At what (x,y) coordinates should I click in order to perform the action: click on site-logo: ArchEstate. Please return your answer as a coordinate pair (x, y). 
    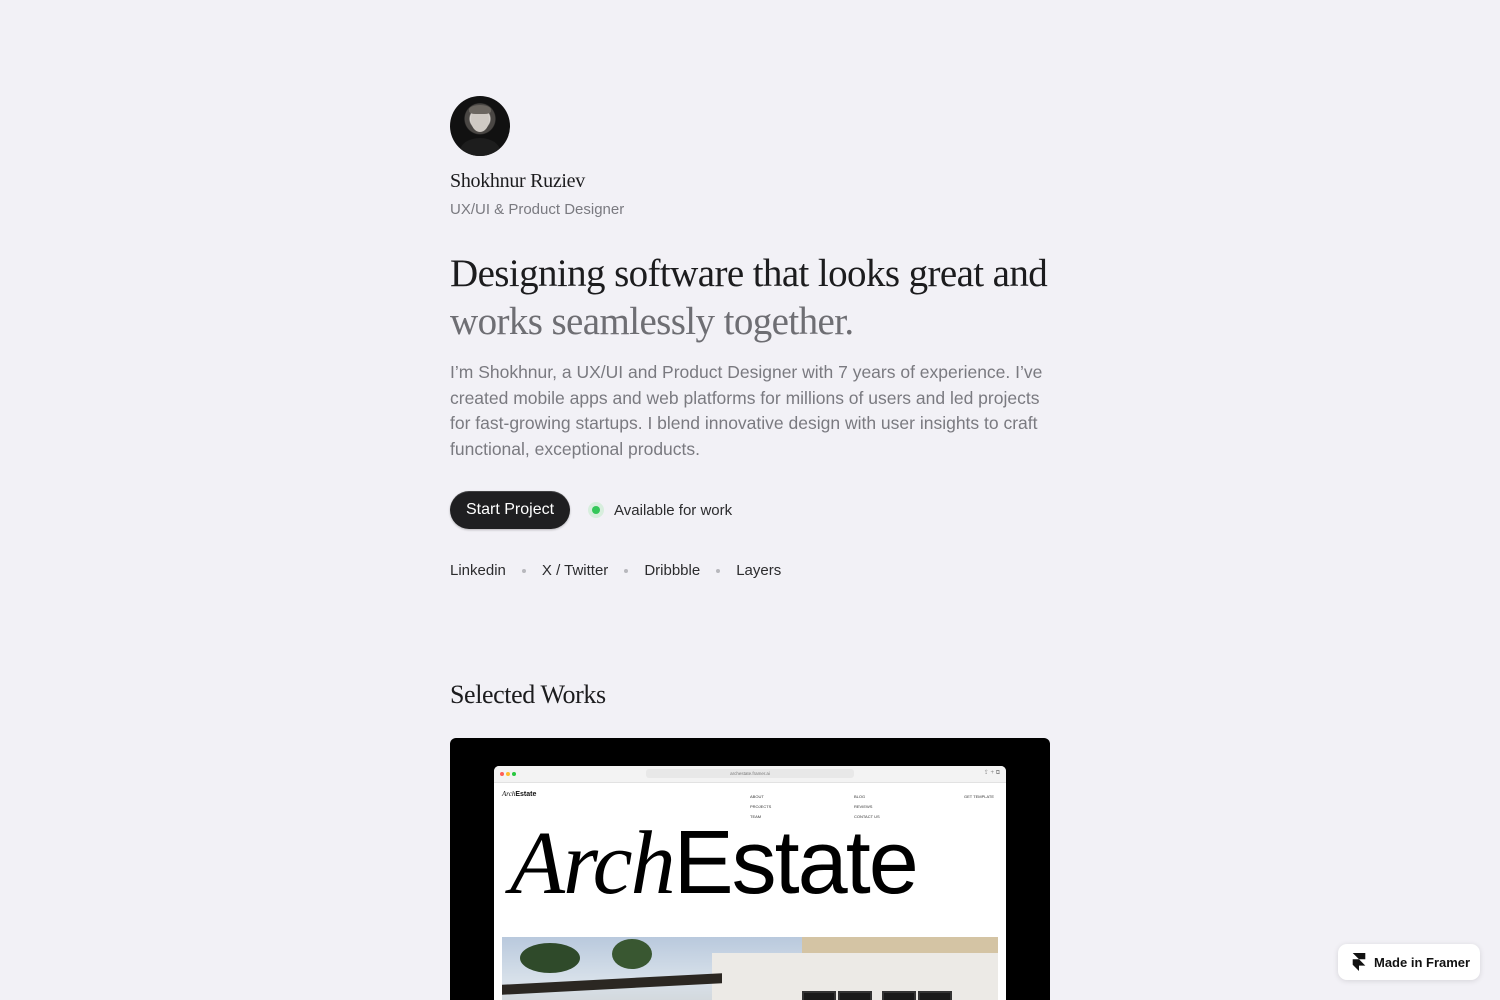
    Looking at the image, I should click on (519, 794).